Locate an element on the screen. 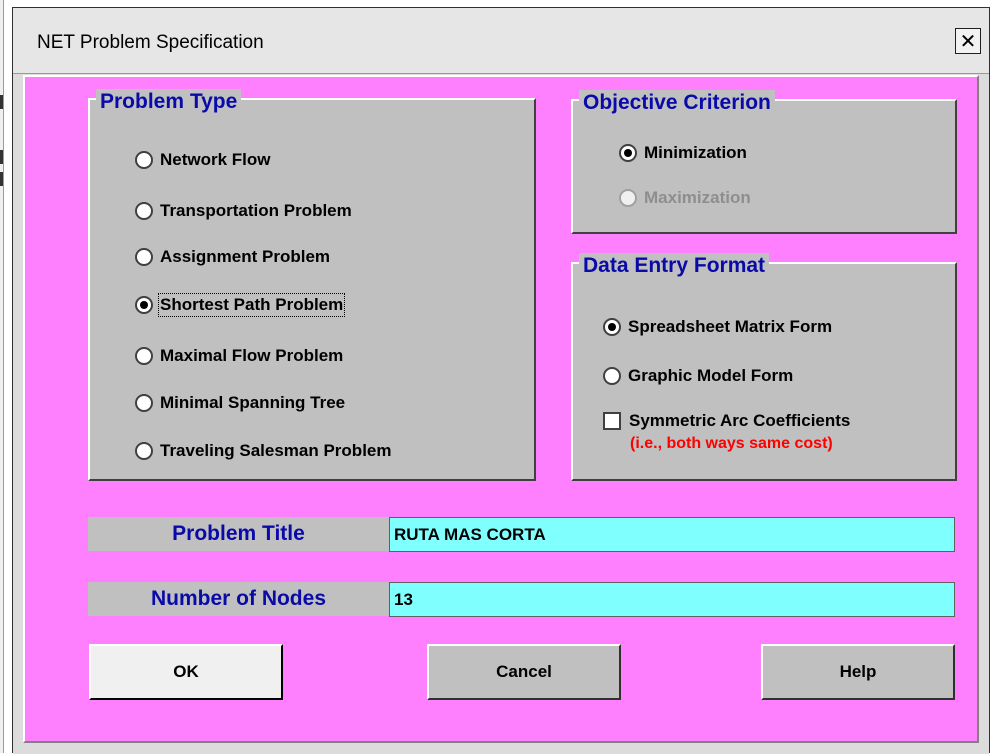 This screenshot has height=754, width=1000. radio-spreadsheet-matrix-form: Spreadsheet Matrix Form is located at coordinates (717, 327).